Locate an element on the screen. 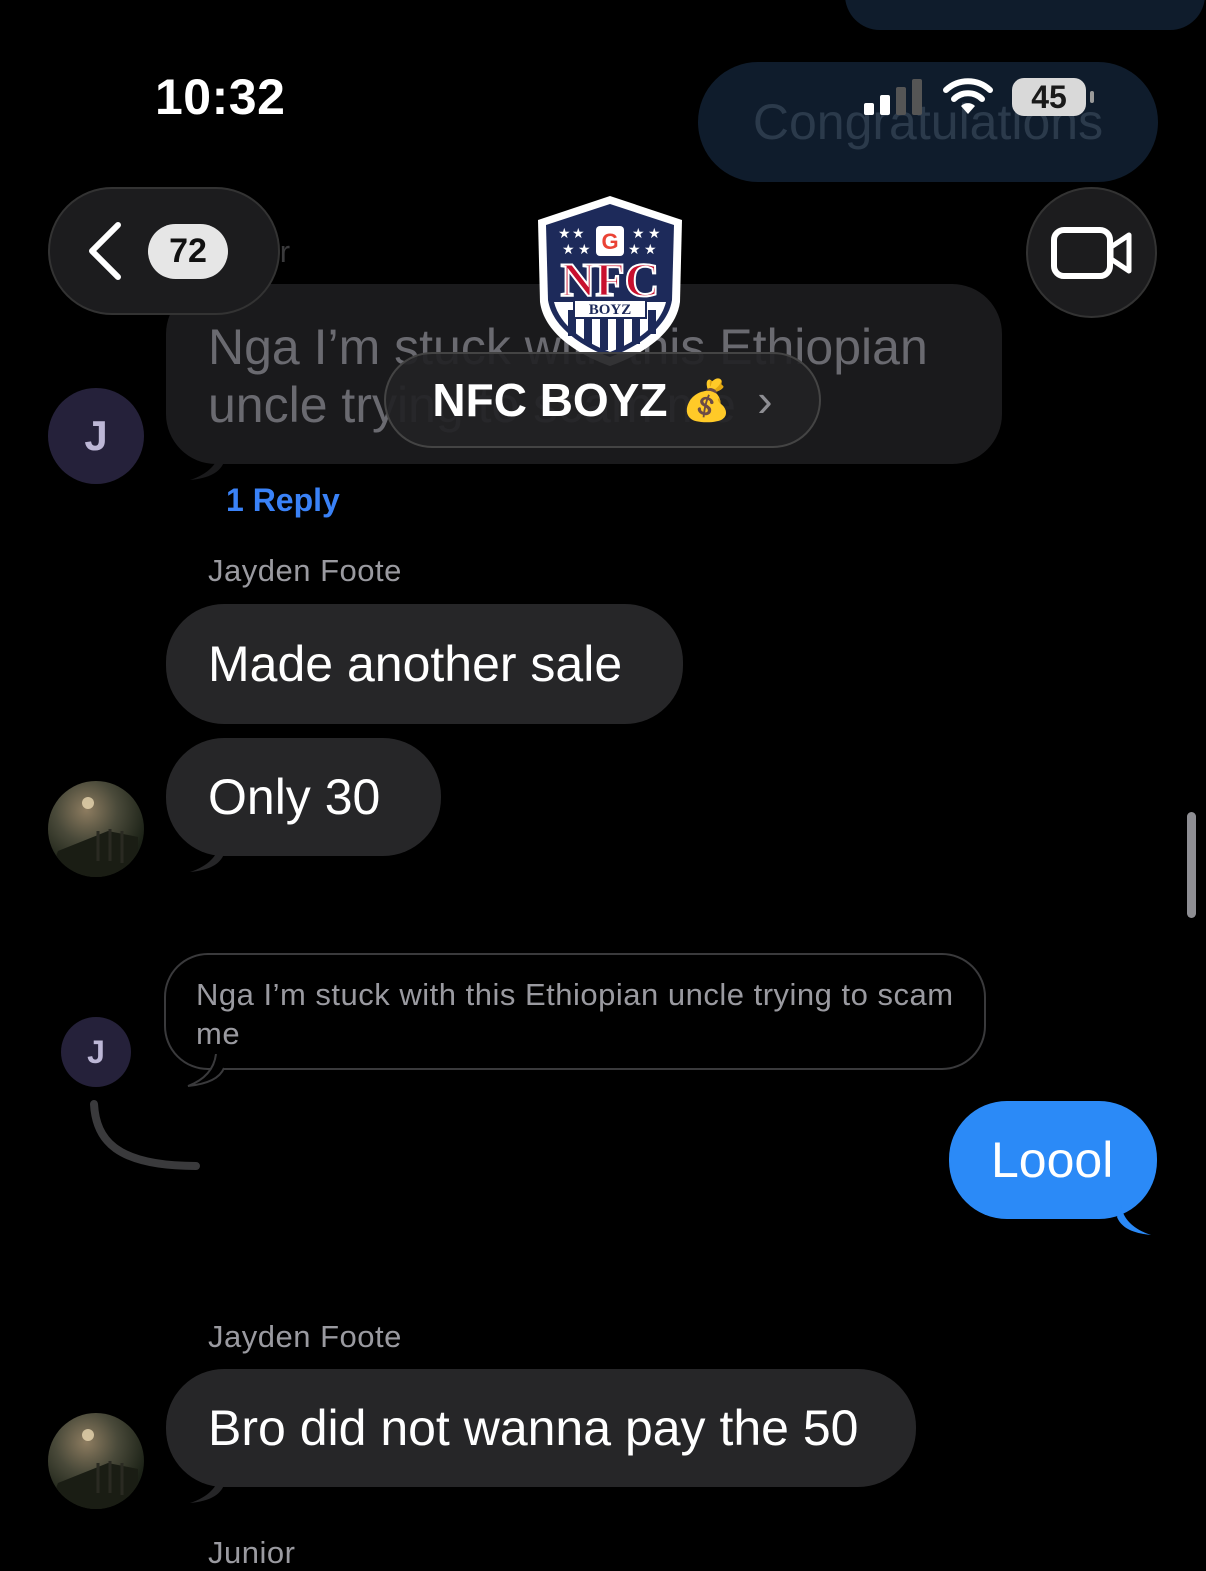  message-text: Made another sale is located at coordinates (415, 664).